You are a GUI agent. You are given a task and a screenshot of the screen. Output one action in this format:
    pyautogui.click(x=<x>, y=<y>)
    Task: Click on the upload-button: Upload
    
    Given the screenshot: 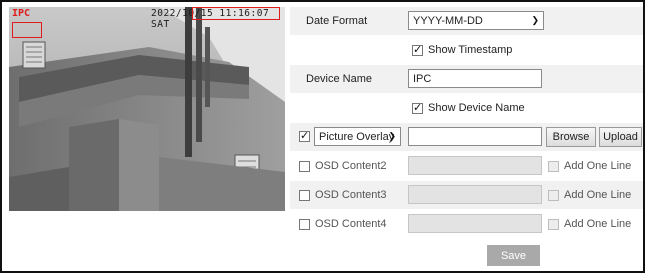 What is the action you would take?
    pyautogui.click(x=620, y=137)
    